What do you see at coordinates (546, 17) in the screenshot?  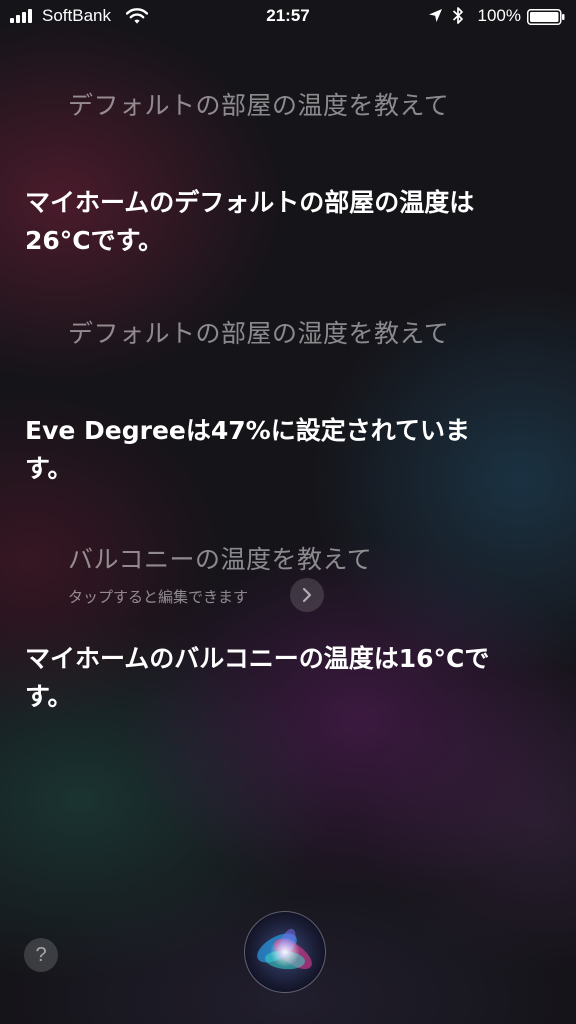 I see `battery-icon` at bounding box center [546, 17].